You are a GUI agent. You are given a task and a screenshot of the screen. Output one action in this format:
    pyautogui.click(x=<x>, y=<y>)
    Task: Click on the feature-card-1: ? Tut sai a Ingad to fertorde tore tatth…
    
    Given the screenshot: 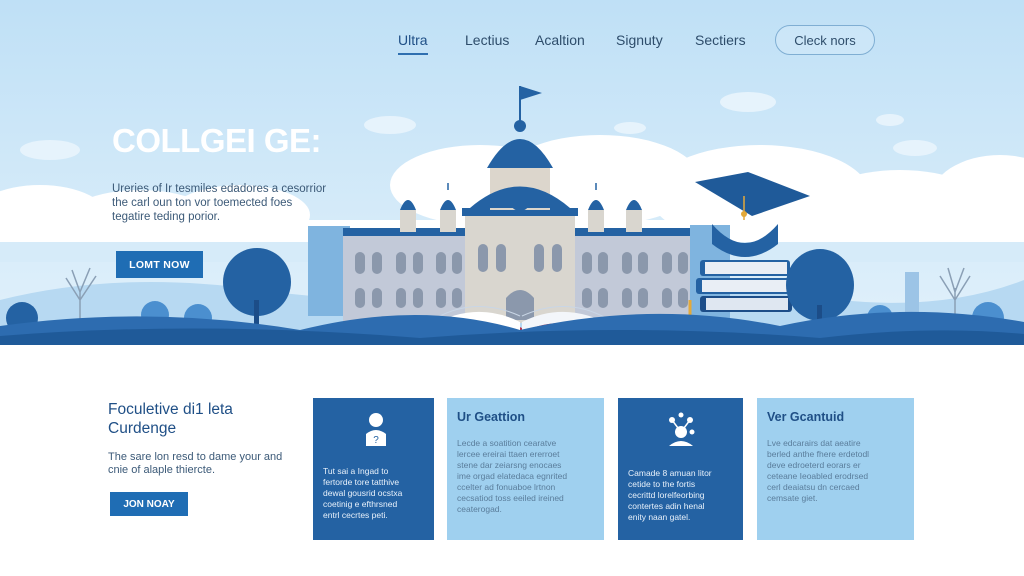 What is the action you would take?
    pyautogui.click(x=373, y=469)
    